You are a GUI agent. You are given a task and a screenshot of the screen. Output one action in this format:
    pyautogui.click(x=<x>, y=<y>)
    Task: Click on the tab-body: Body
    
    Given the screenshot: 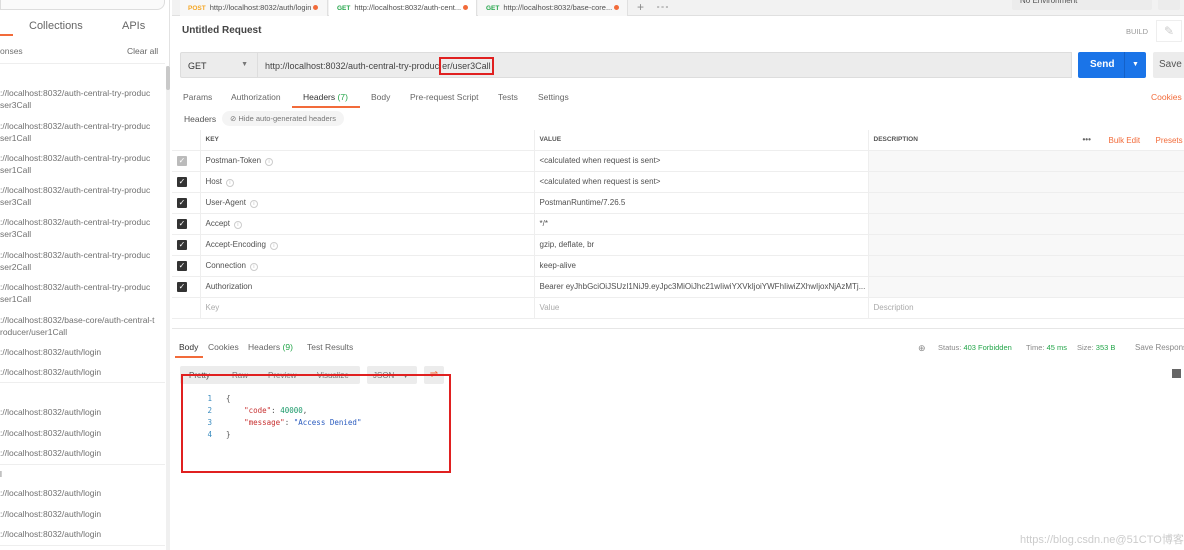 What is the action you would take?
    pyautogui.click(x=380, y=97)
    